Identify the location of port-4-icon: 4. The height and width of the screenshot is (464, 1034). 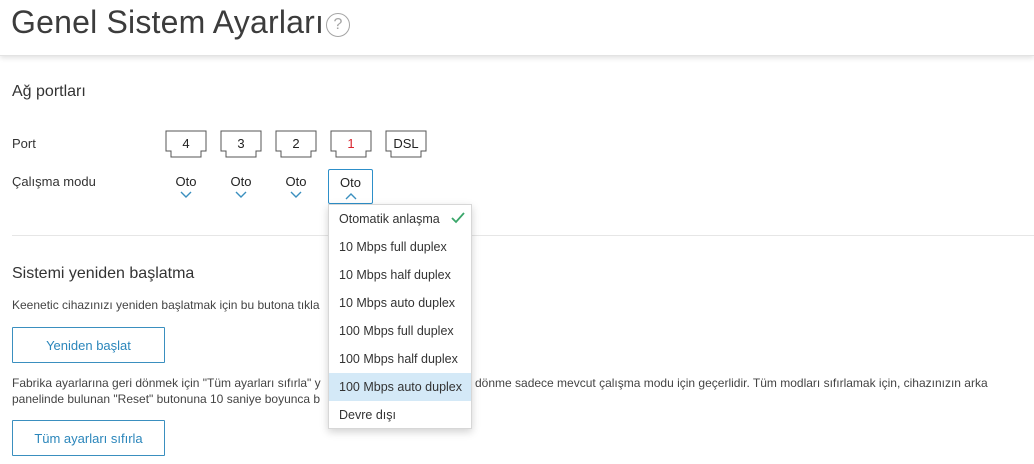
(186, 144).